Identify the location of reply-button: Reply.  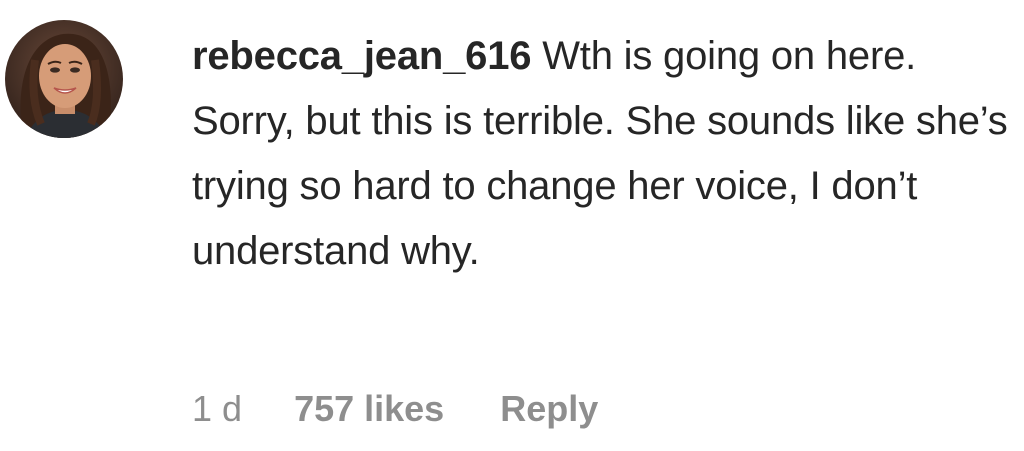
(549, 409).